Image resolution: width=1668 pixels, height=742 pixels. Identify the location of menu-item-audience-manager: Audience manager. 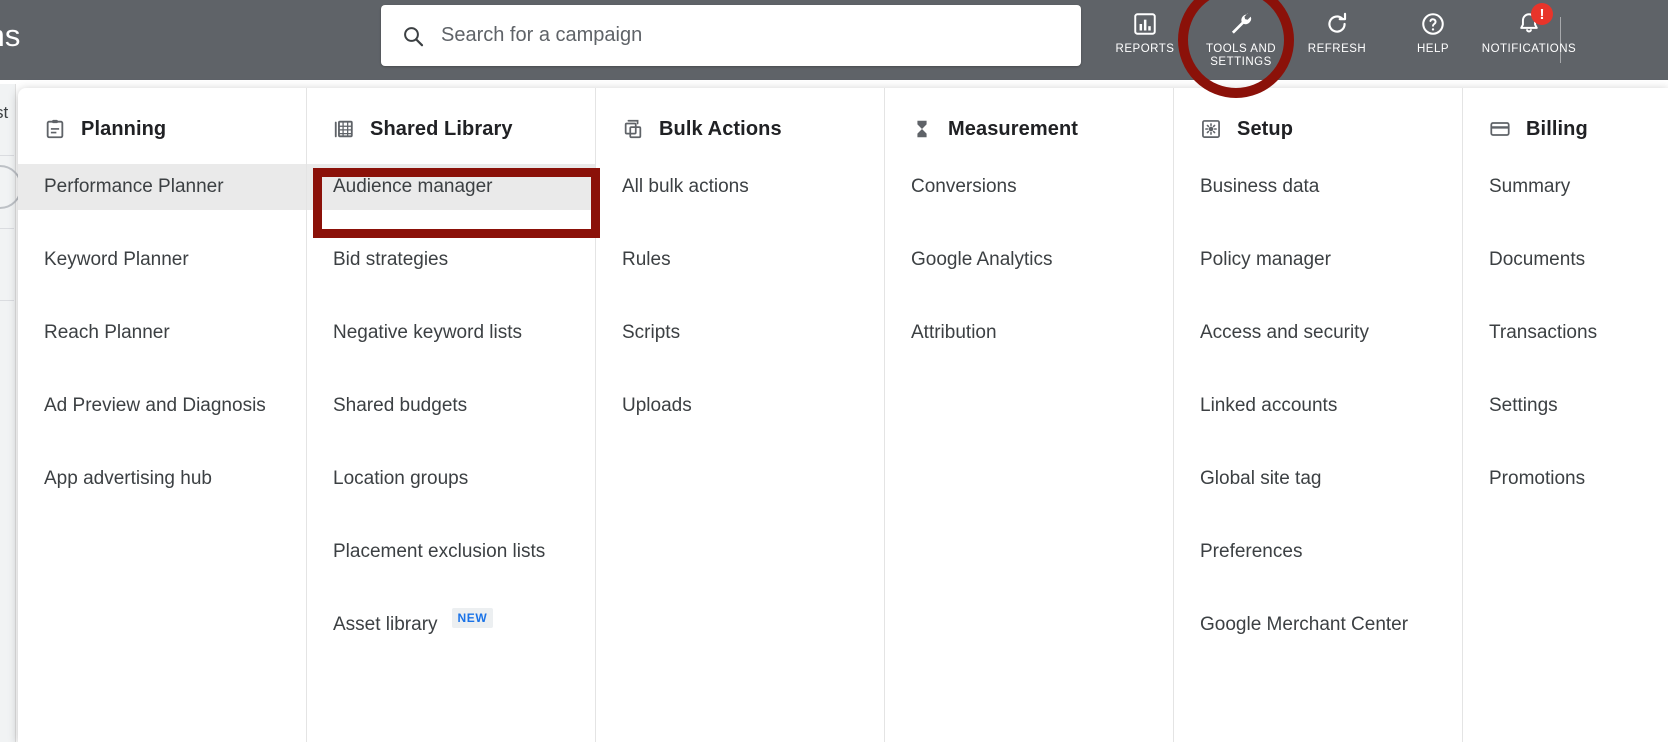
(451, 187).